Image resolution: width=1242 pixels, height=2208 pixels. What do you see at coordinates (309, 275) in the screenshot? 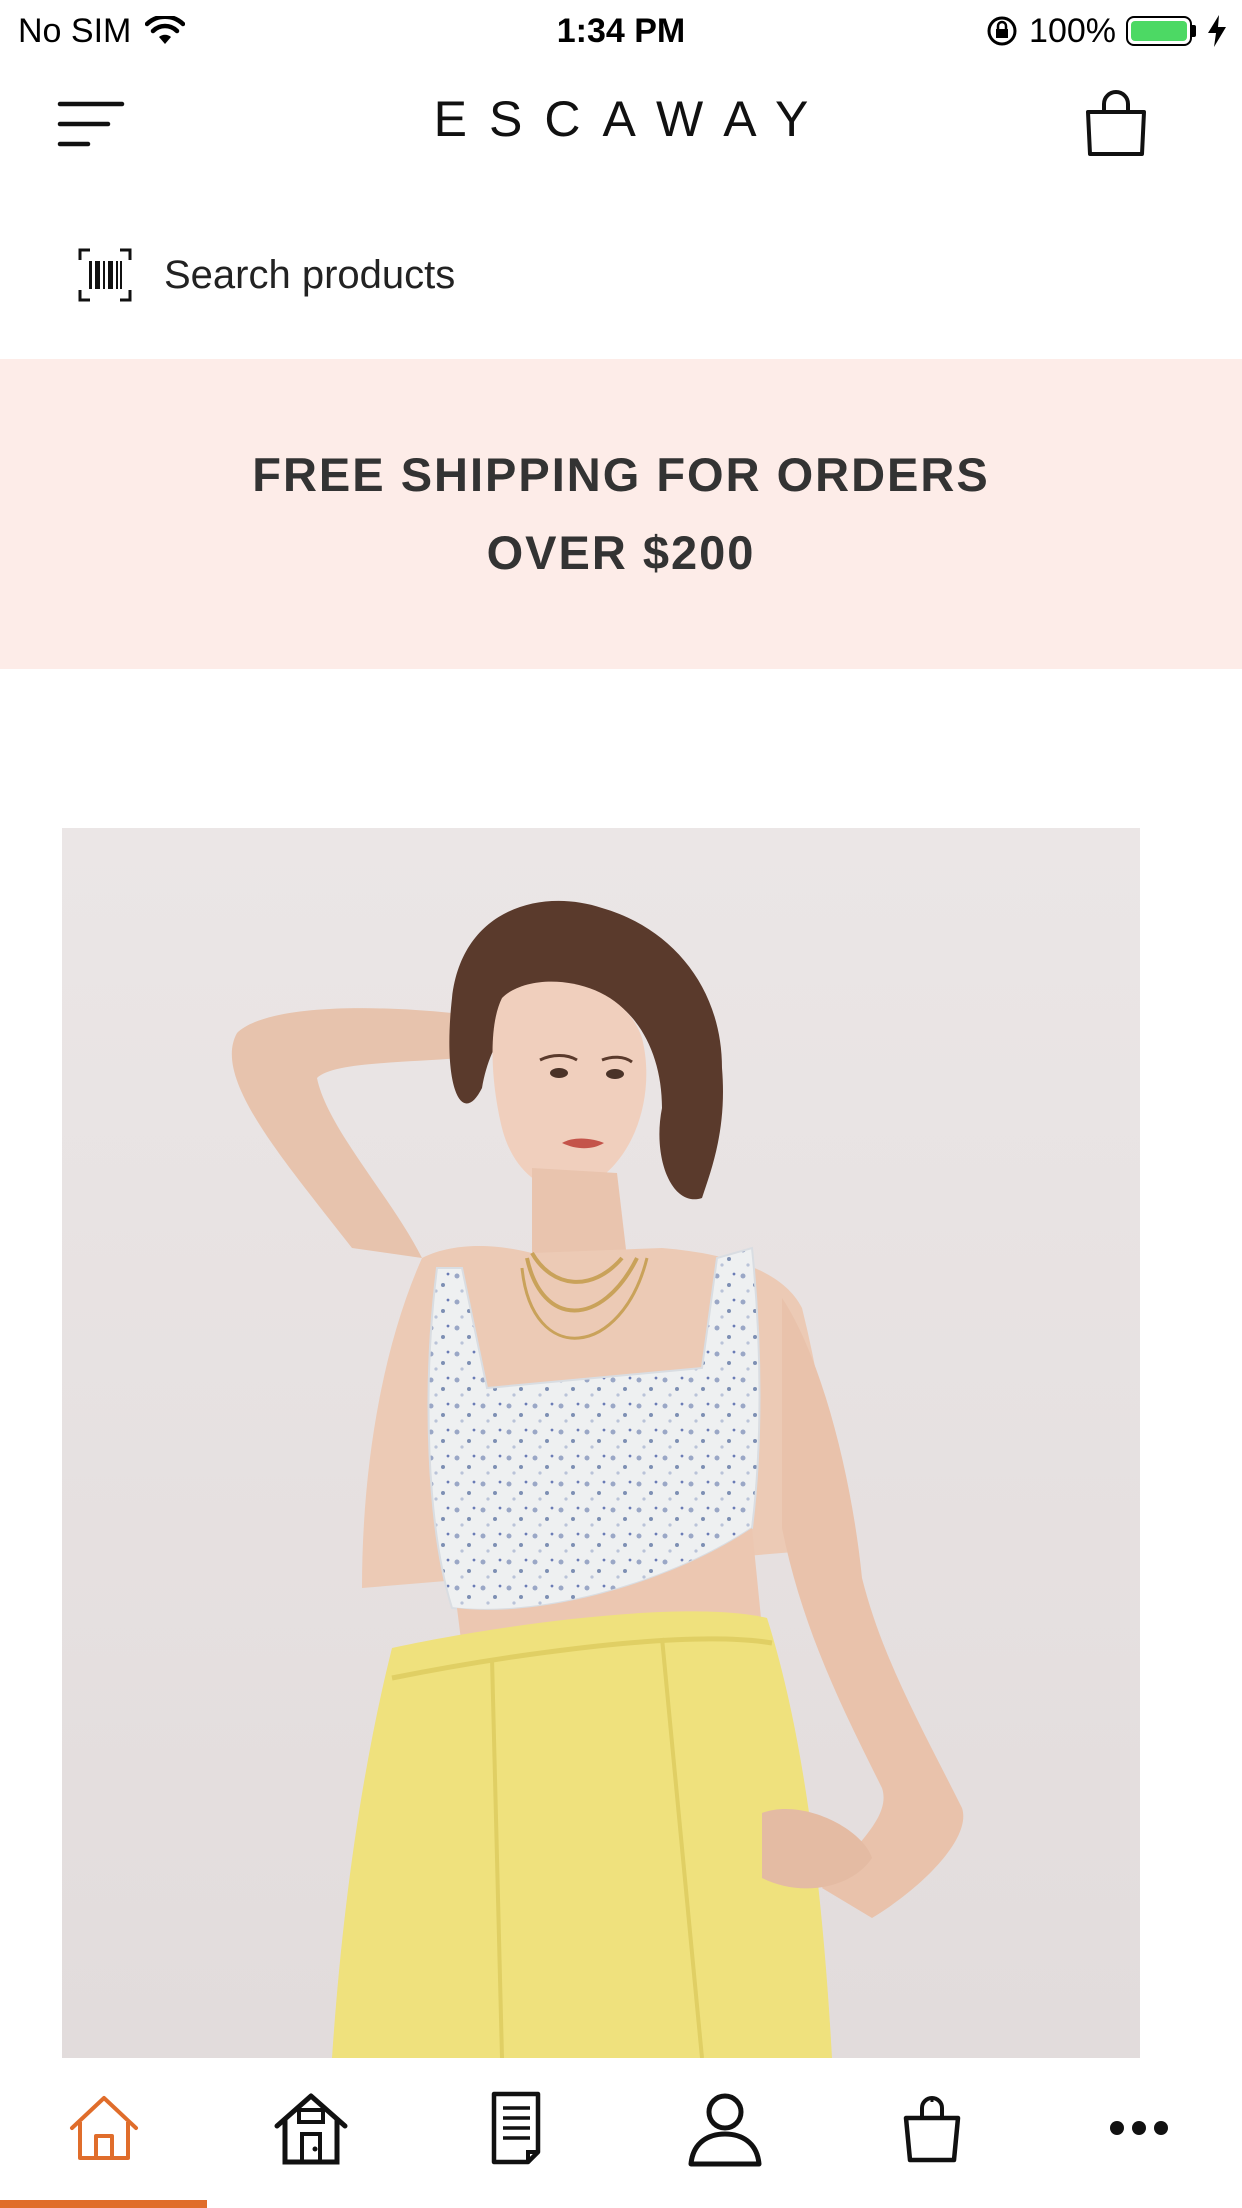
I see `search-input: Search products` at bounding box center [309, 275].